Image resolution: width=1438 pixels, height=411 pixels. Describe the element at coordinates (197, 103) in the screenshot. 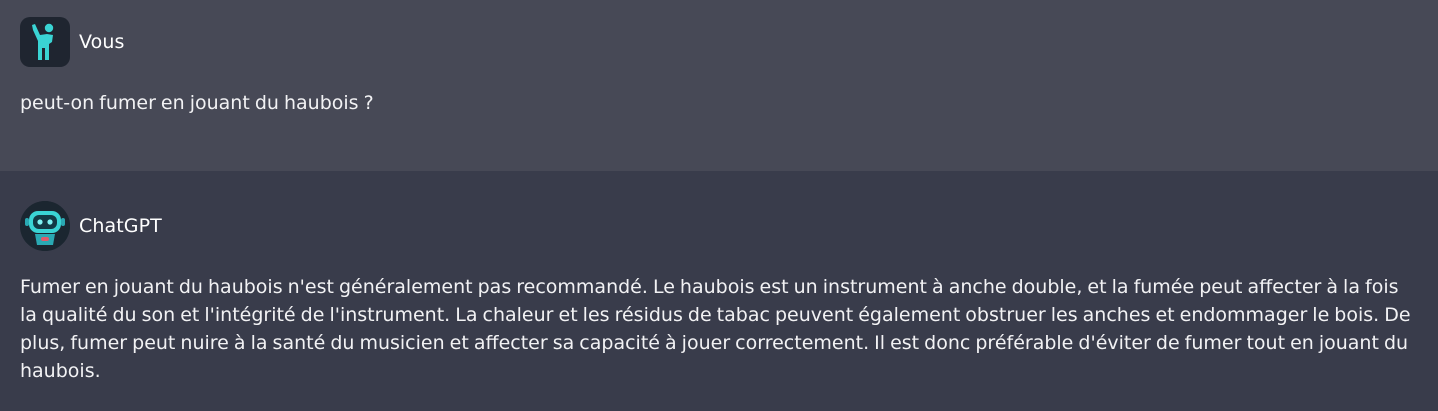

I see `user-message-text: peut-on fumer en jouant du haubois ?` at that location.